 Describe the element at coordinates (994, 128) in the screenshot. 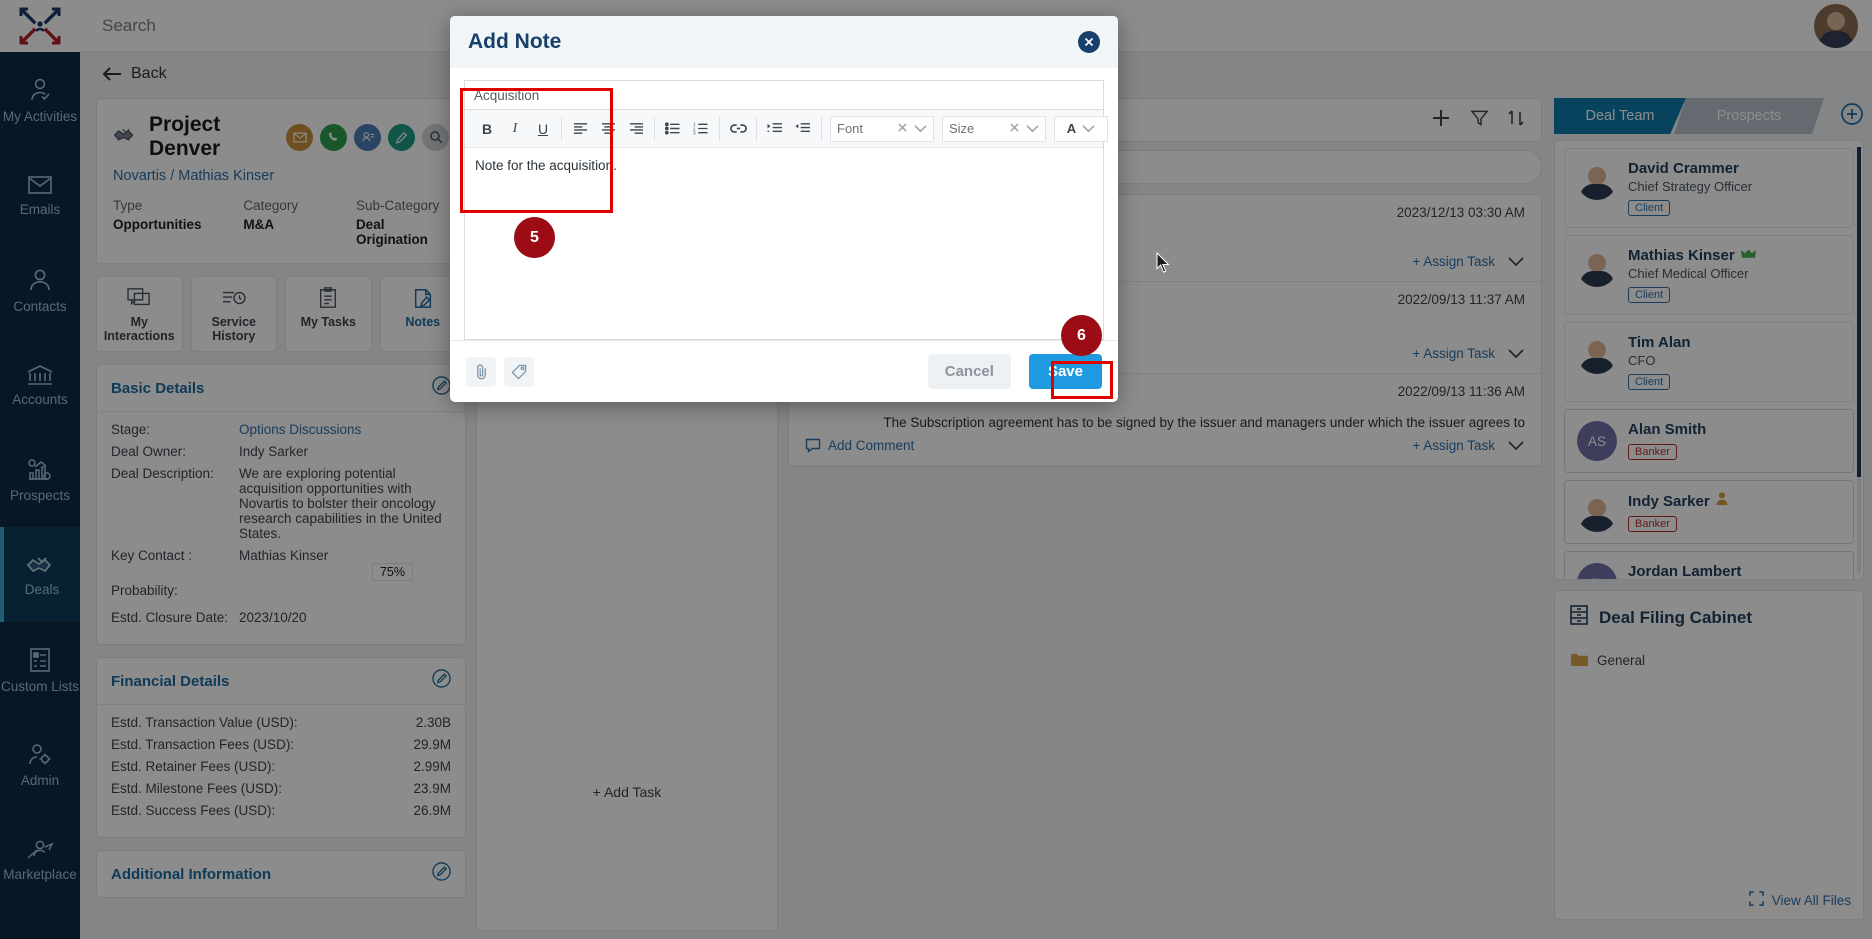

I see `size-select: Size` at that location.